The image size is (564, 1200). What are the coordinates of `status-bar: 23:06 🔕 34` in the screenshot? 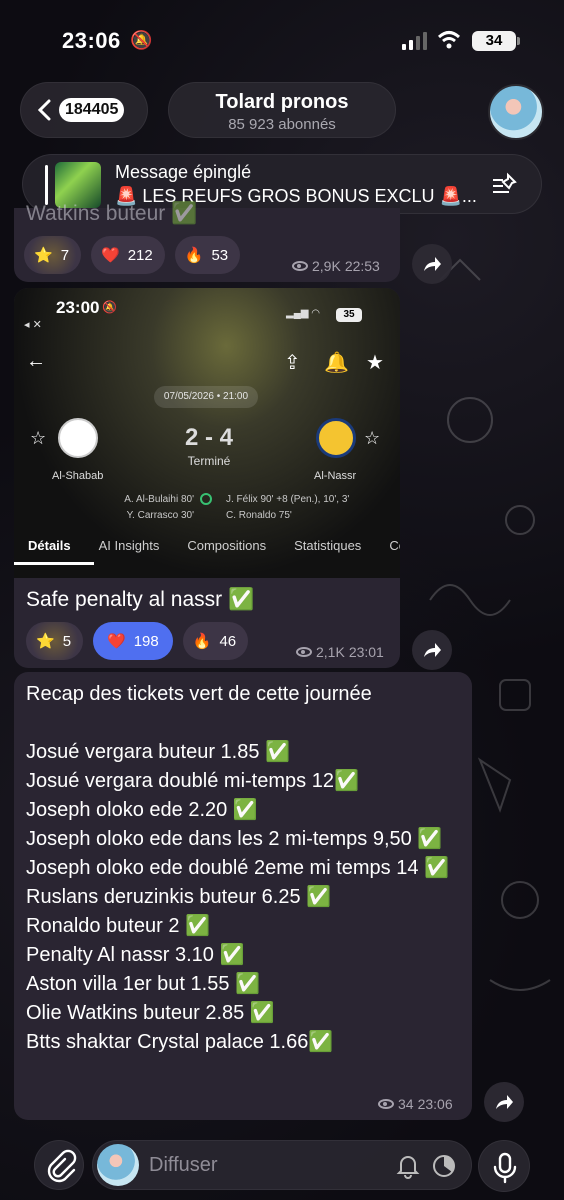 It's located at (282, 40).